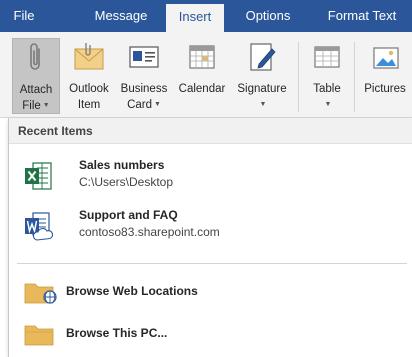  What do you see at coordinates (144, 57) in the screenshot?
I see `business-card-icon` at bounding box center [144, 57].